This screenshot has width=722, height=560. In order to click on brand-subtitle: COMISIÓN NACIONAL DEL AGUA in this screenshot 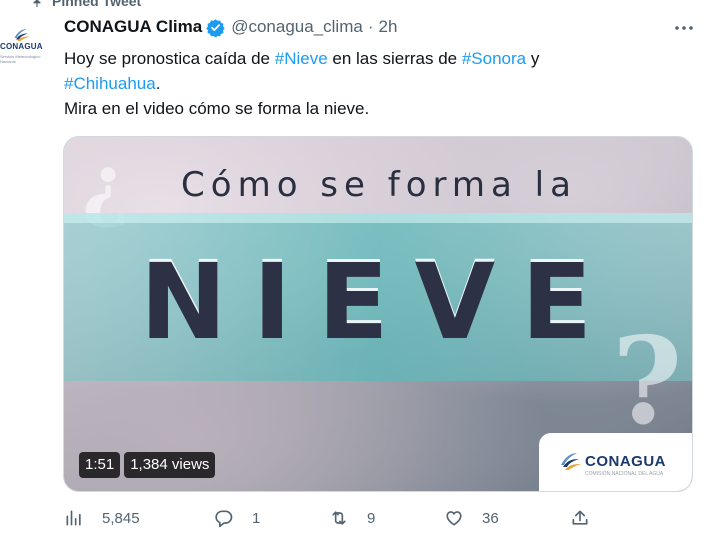, I will do `click(624, 474)`.